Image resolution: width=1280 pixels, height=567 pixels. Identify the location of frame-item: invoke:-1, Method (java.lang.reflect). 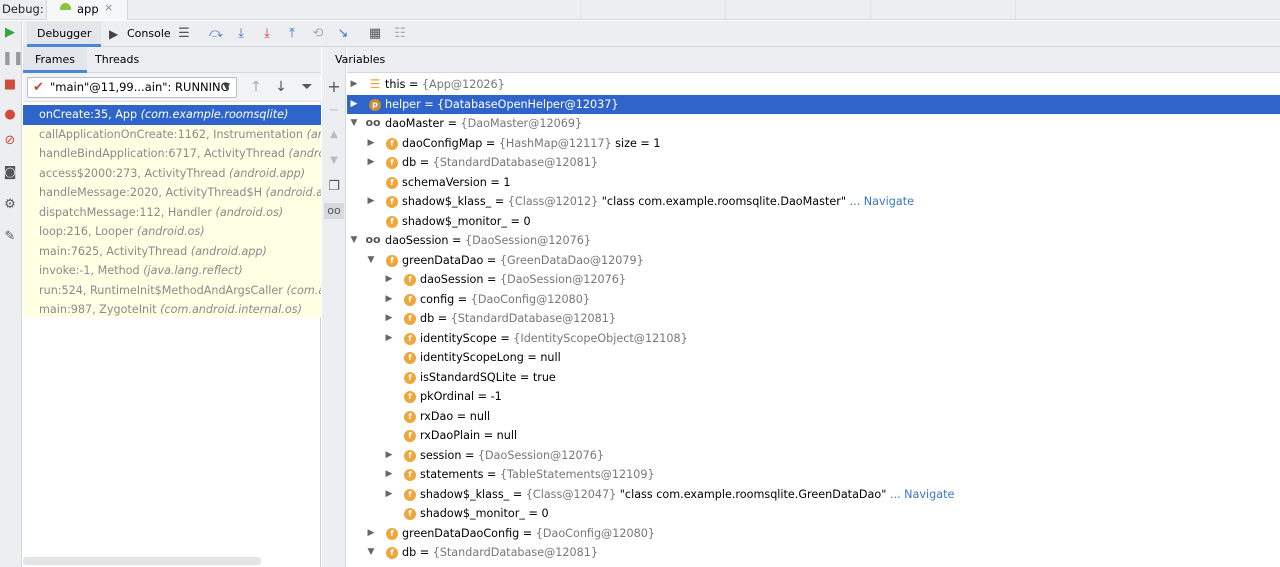
(172, 271).